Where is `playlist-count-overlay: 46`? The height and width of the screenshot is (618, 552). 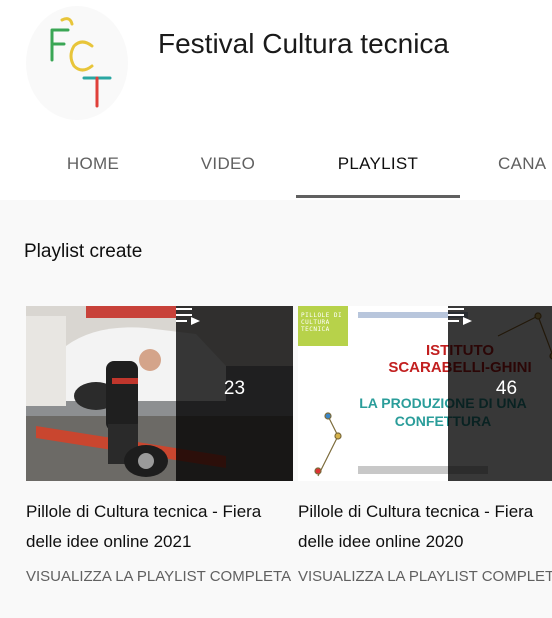 playlist-count-overlay: 46 is located at coordinates (500, 393).